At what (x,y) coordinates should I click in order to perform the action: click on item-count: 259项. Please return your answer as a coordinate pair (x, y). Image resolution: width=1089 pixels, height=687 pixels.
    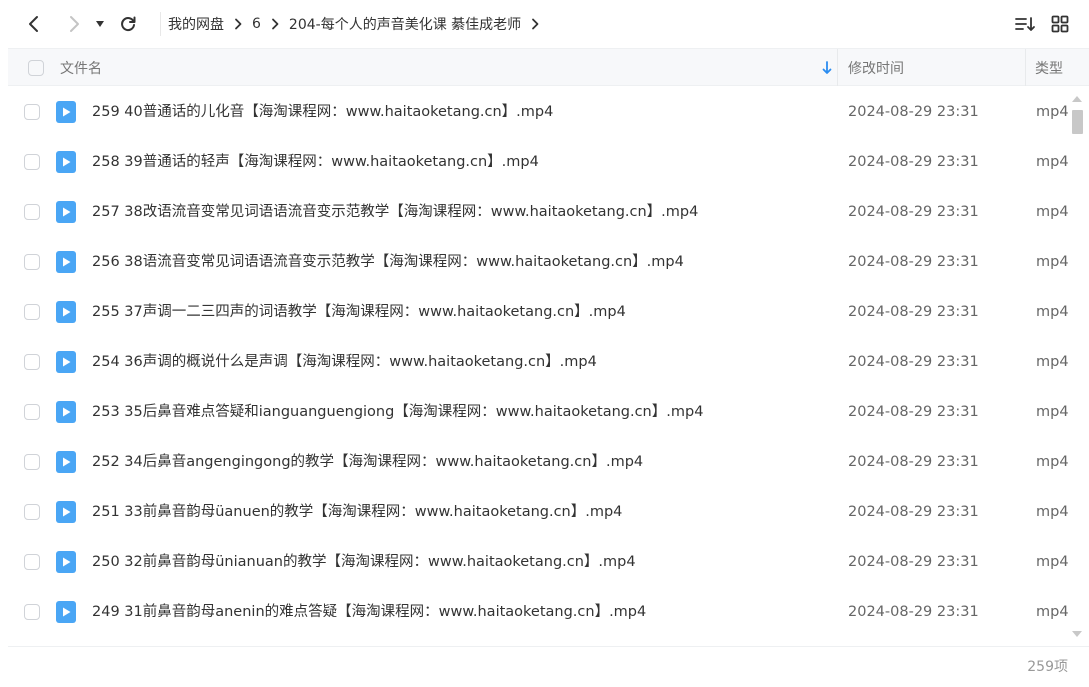
    Looking at the image, I should click on (1047, 667).